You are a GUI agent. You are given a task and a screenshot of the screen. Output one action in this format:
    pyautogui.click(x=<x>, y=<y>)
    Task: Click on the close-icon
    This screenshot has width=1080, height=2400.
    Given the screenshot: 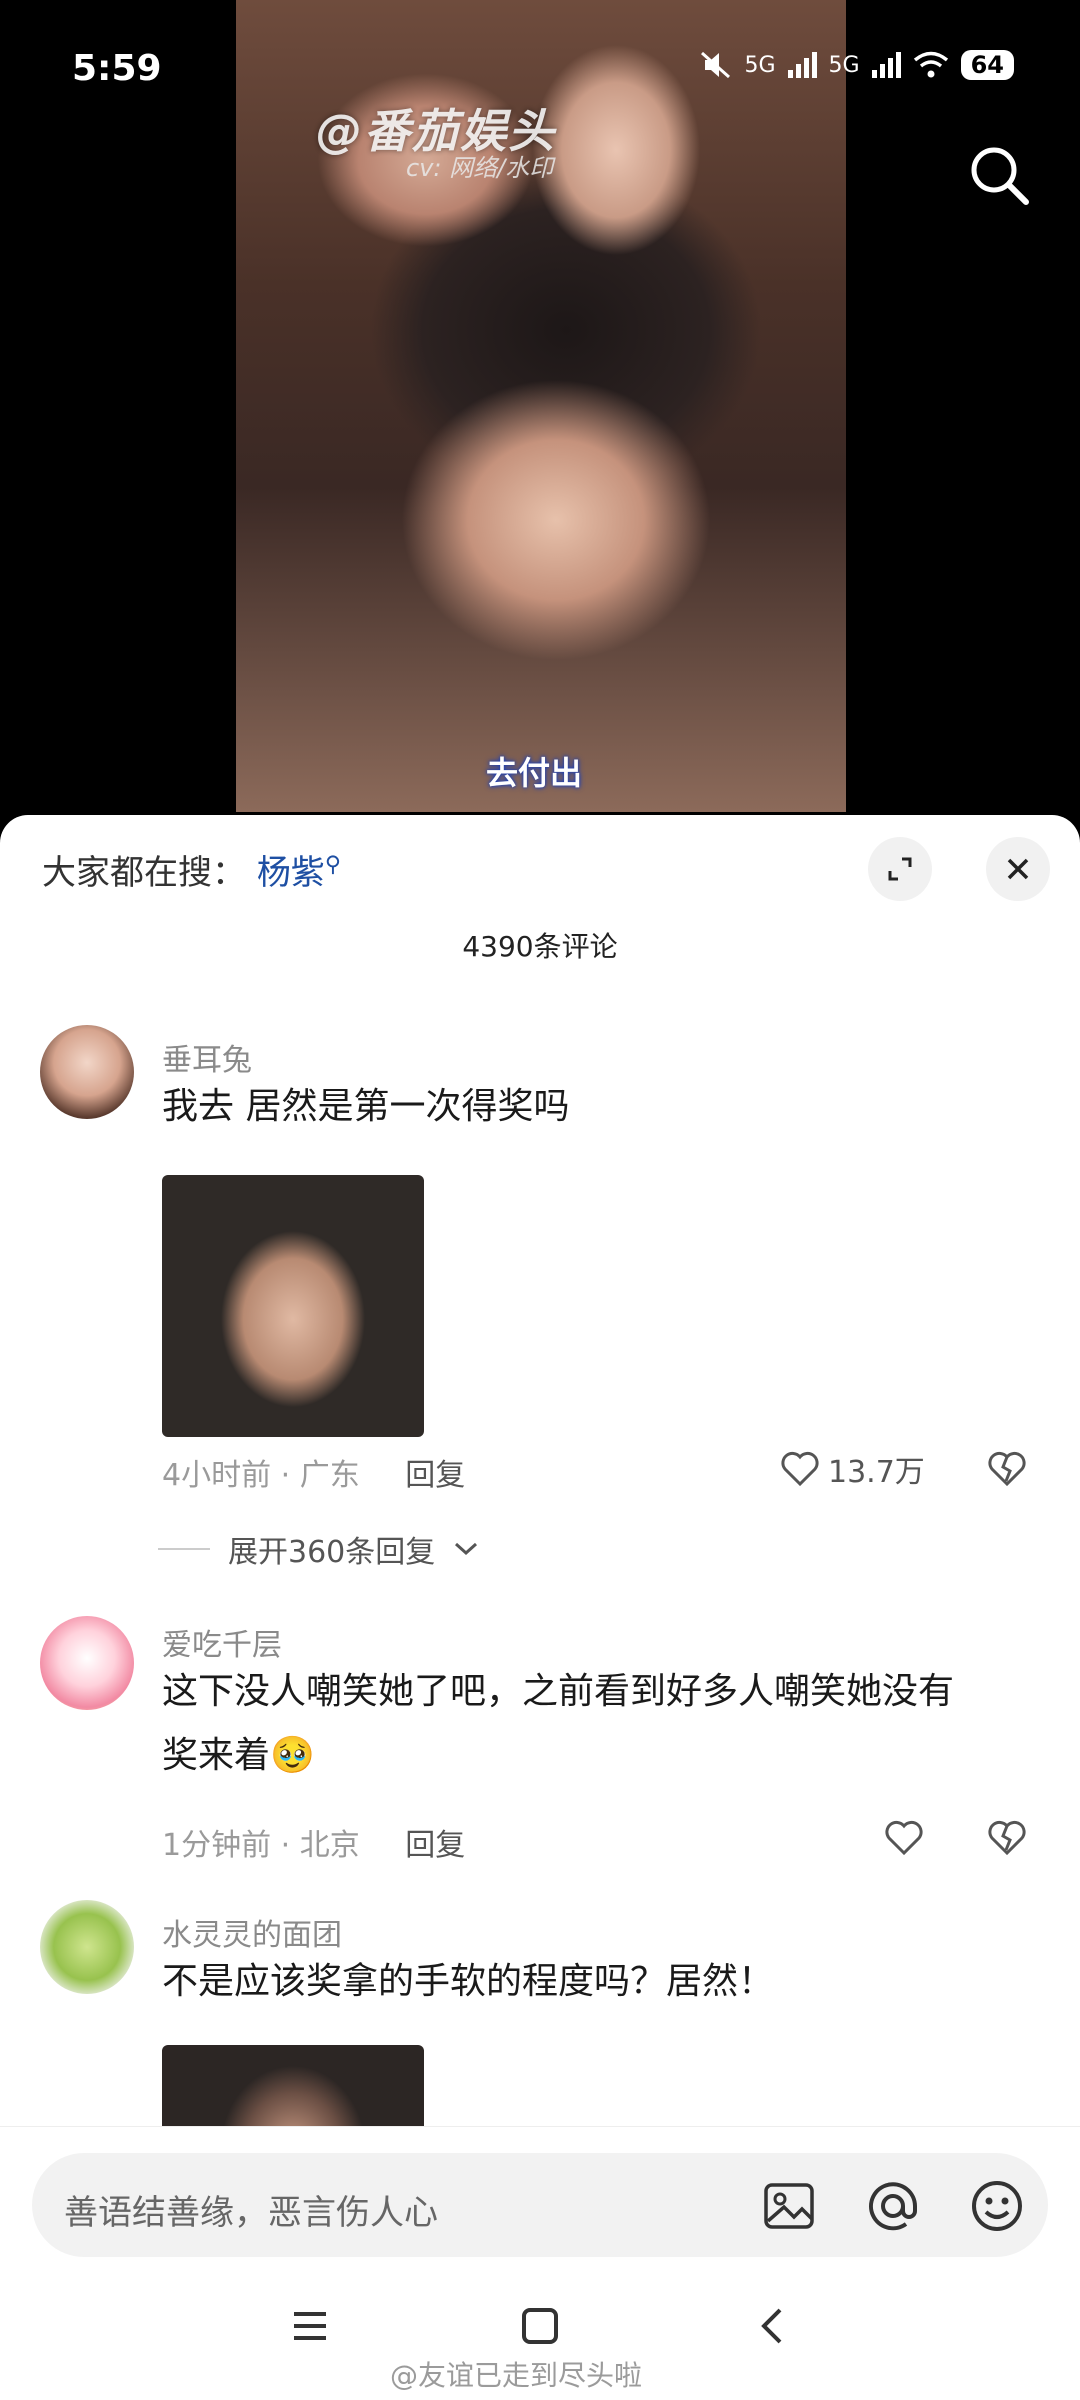 What is the action you would take?
    pyautogui.click(x=1018, y=869)
    